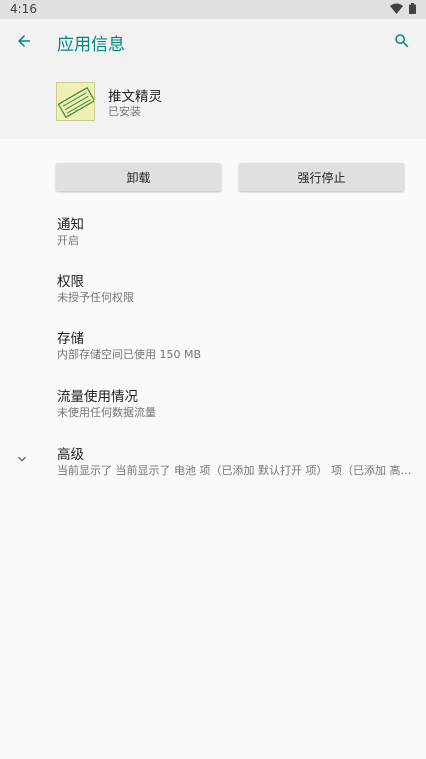 The width and height of the screenshot is (426, 759). I want to click on status-icons, so click(403, 8).